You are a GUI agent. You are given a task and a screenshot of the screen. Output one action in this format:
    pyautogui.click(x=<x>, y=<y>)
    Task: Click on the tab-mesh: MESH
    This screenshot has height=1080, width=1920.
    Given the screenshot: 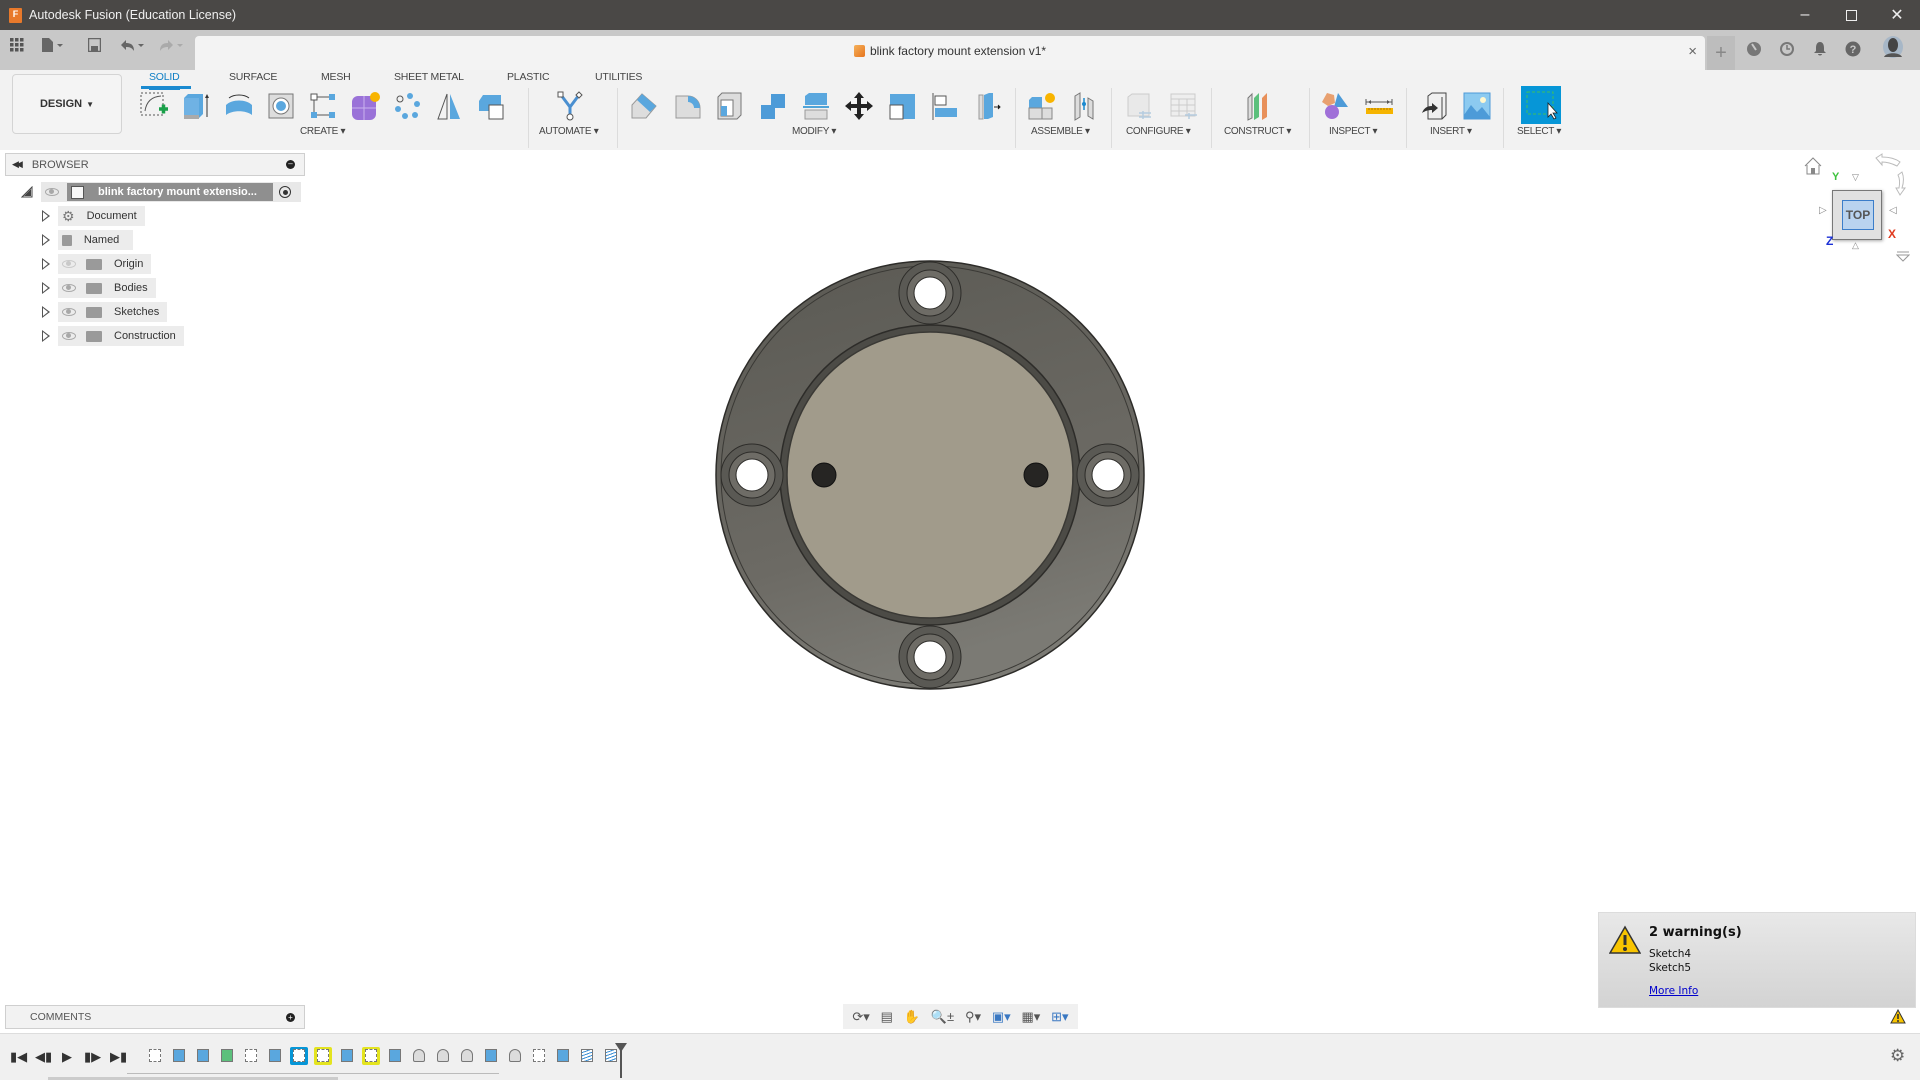 What is the action you would take?
    pyautogui.click(x=336, y=80)
    